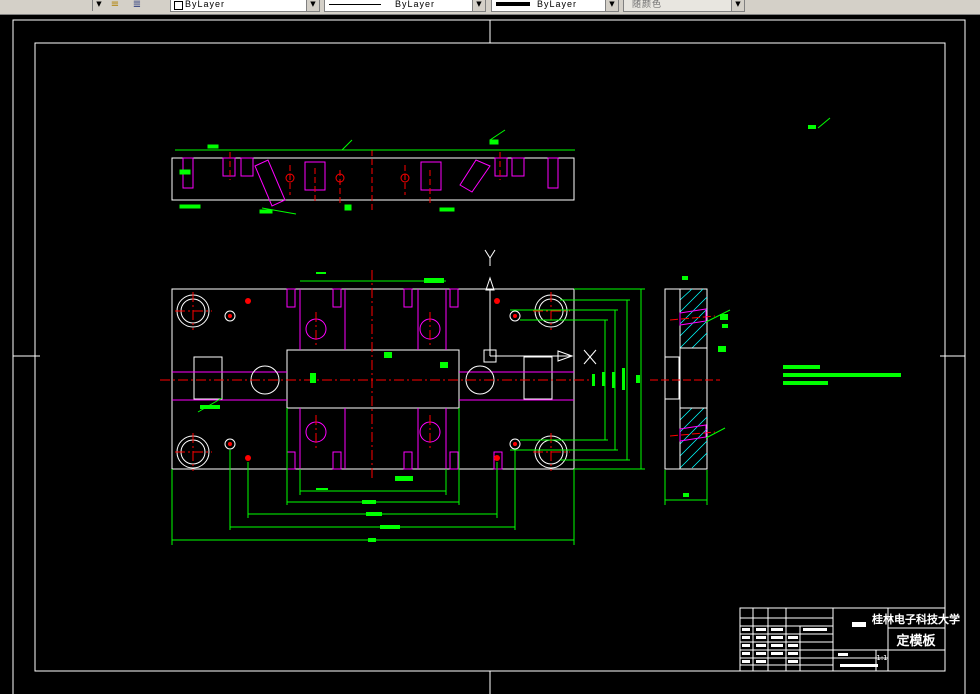  What do you see at coordinates (415, 4) in the screenshot?
I see `linetype-combo-value: ByLayer` at bounding box center [415, 4].